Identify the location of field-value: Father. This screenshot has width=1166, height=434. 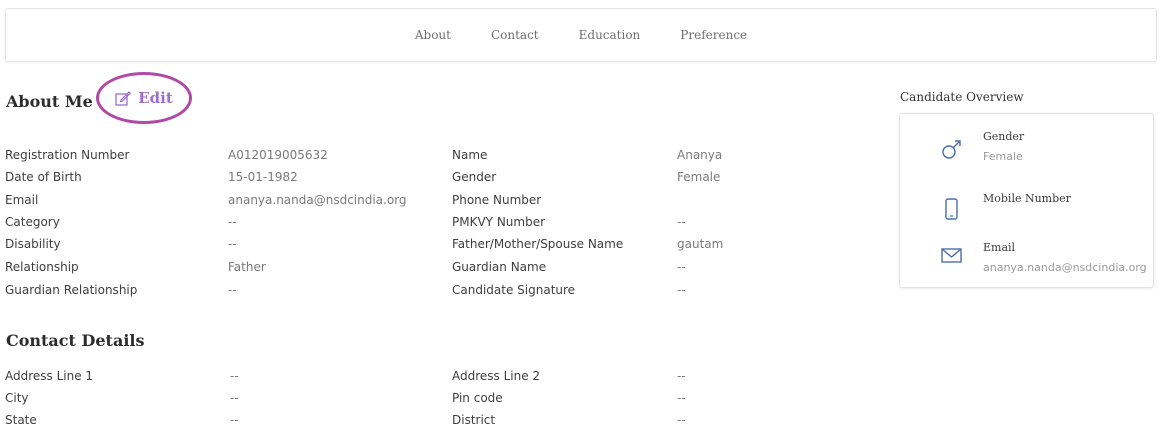
(247, 267).